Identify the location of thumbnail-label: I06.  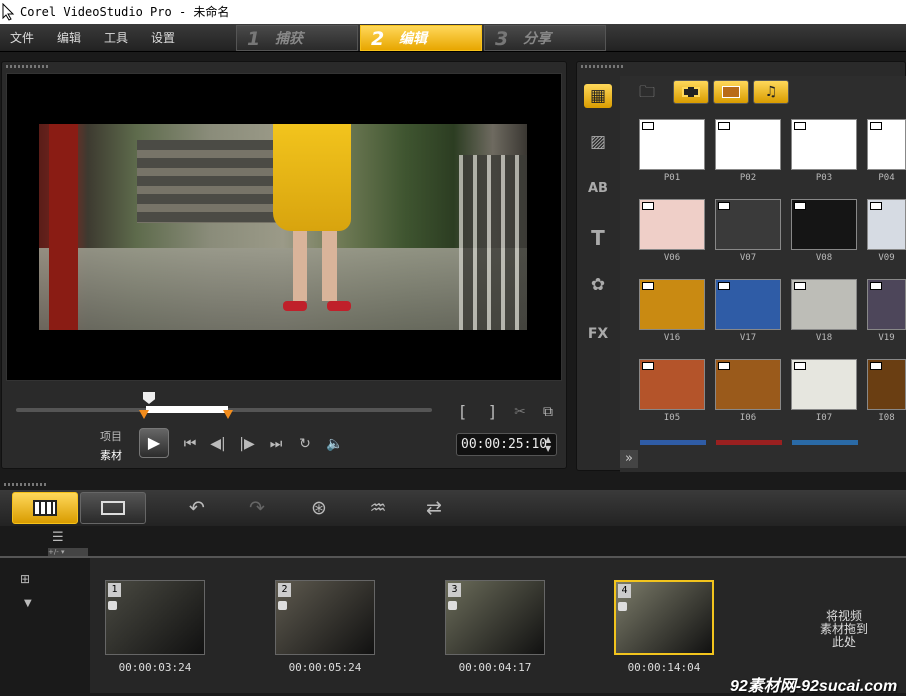
(748, 418).